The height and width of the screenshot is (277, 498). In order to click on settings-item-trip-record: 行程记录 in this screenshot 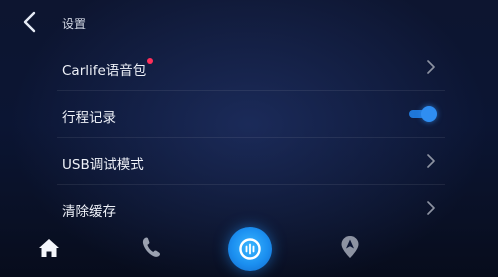, I will do `click(251, 114)`.